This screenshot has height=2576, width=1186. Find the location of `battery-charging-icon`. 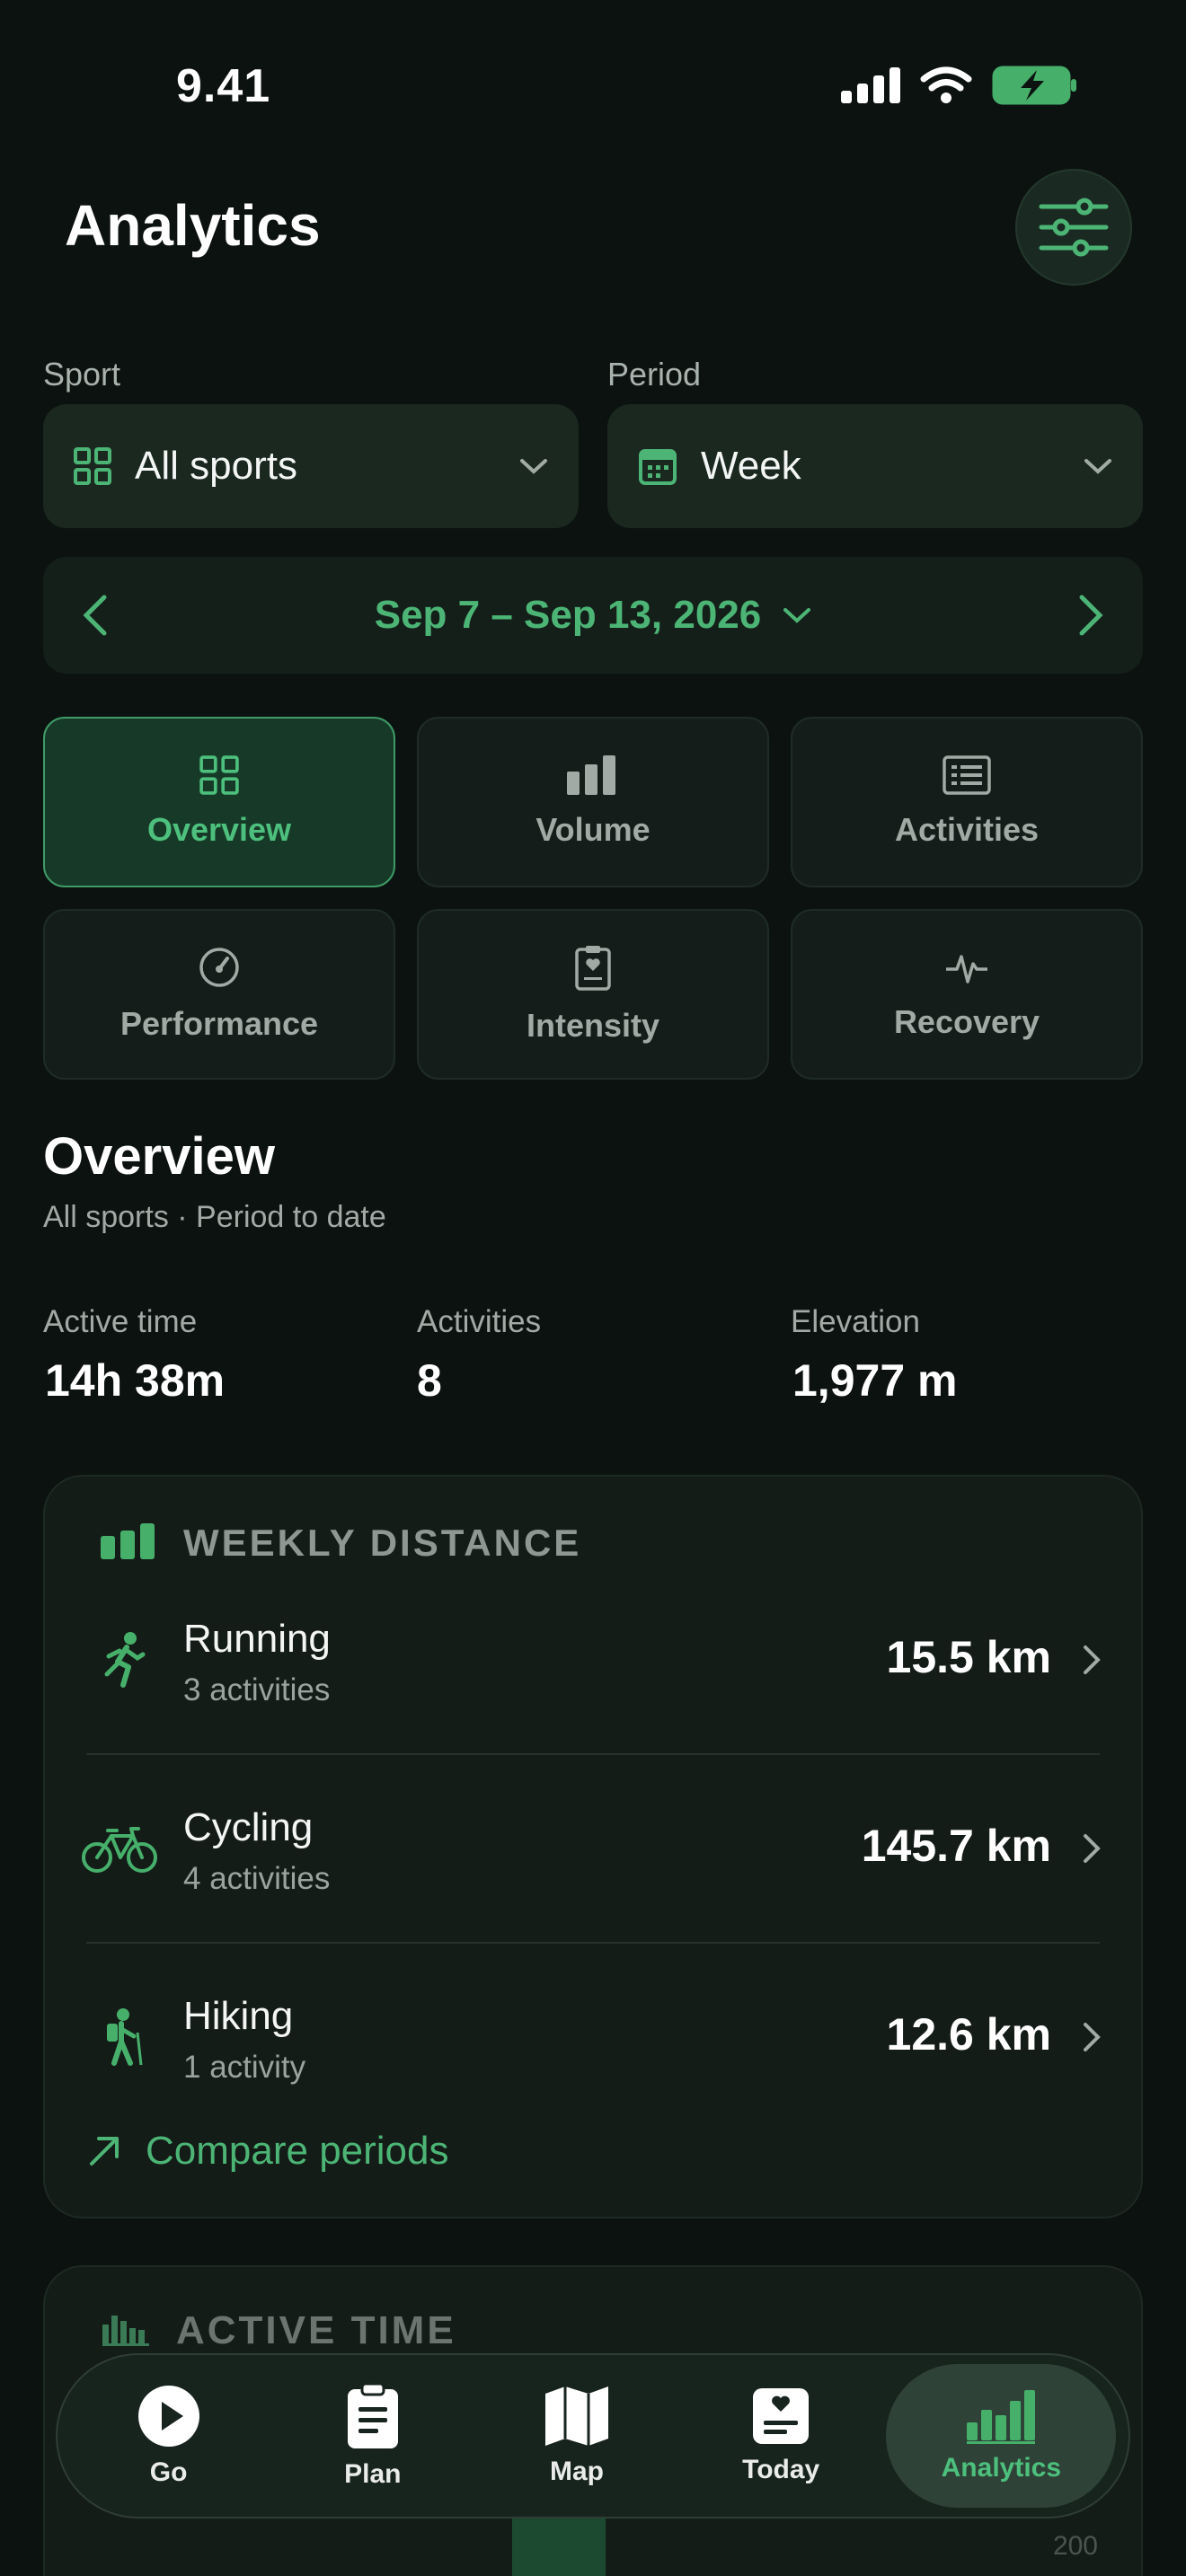

battery-charging-icon is located at coordinates (1034, 85).